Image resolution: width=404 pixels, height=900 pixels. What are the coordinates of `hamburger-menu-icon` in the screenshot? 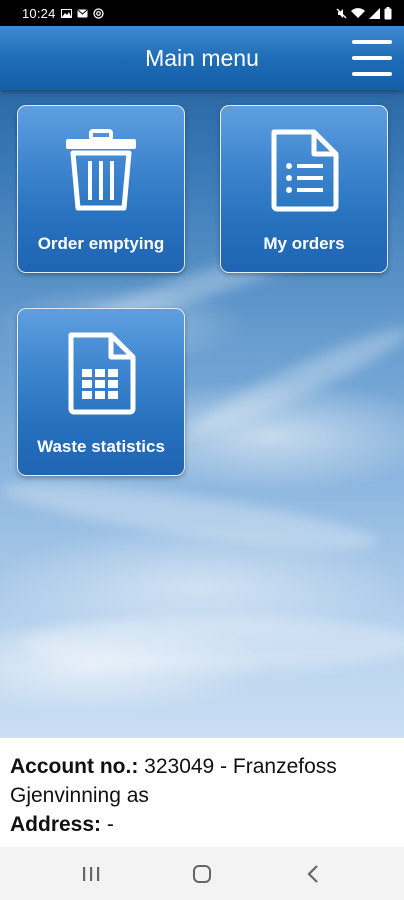 It's located at (373, 58).